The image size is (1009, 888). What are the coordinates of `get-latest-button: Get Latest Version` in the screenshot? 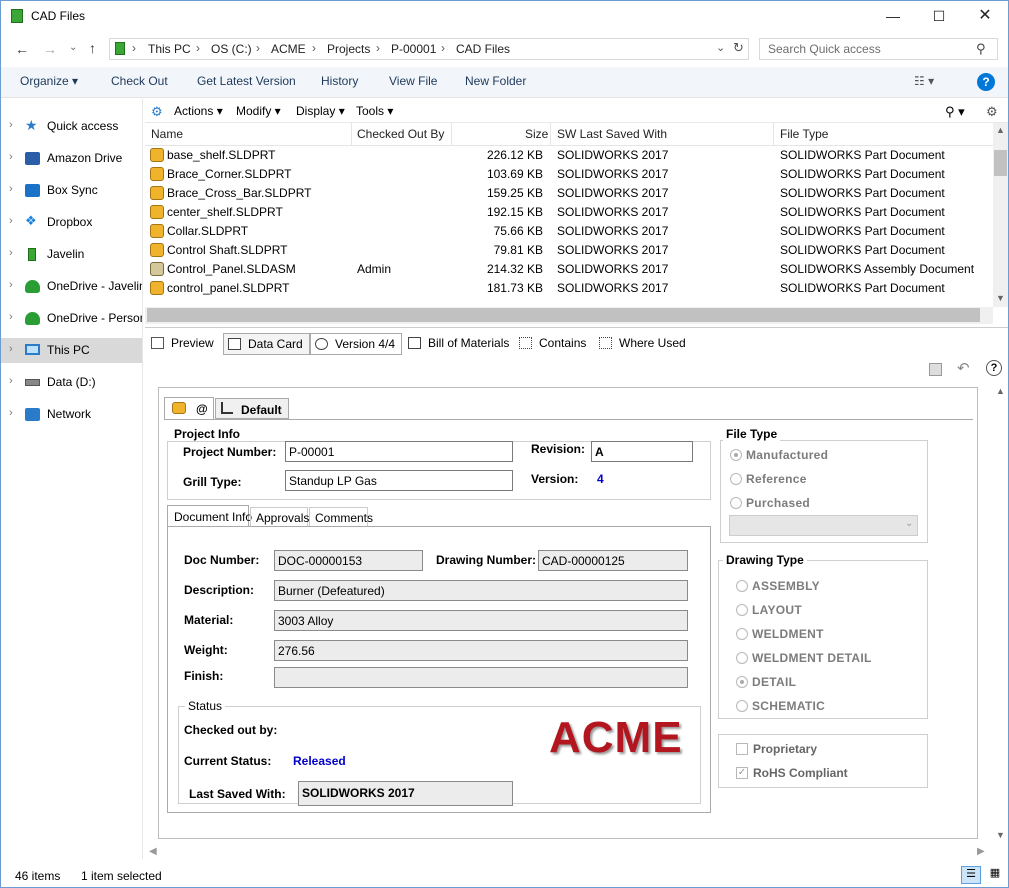 It's located at (246, 81).